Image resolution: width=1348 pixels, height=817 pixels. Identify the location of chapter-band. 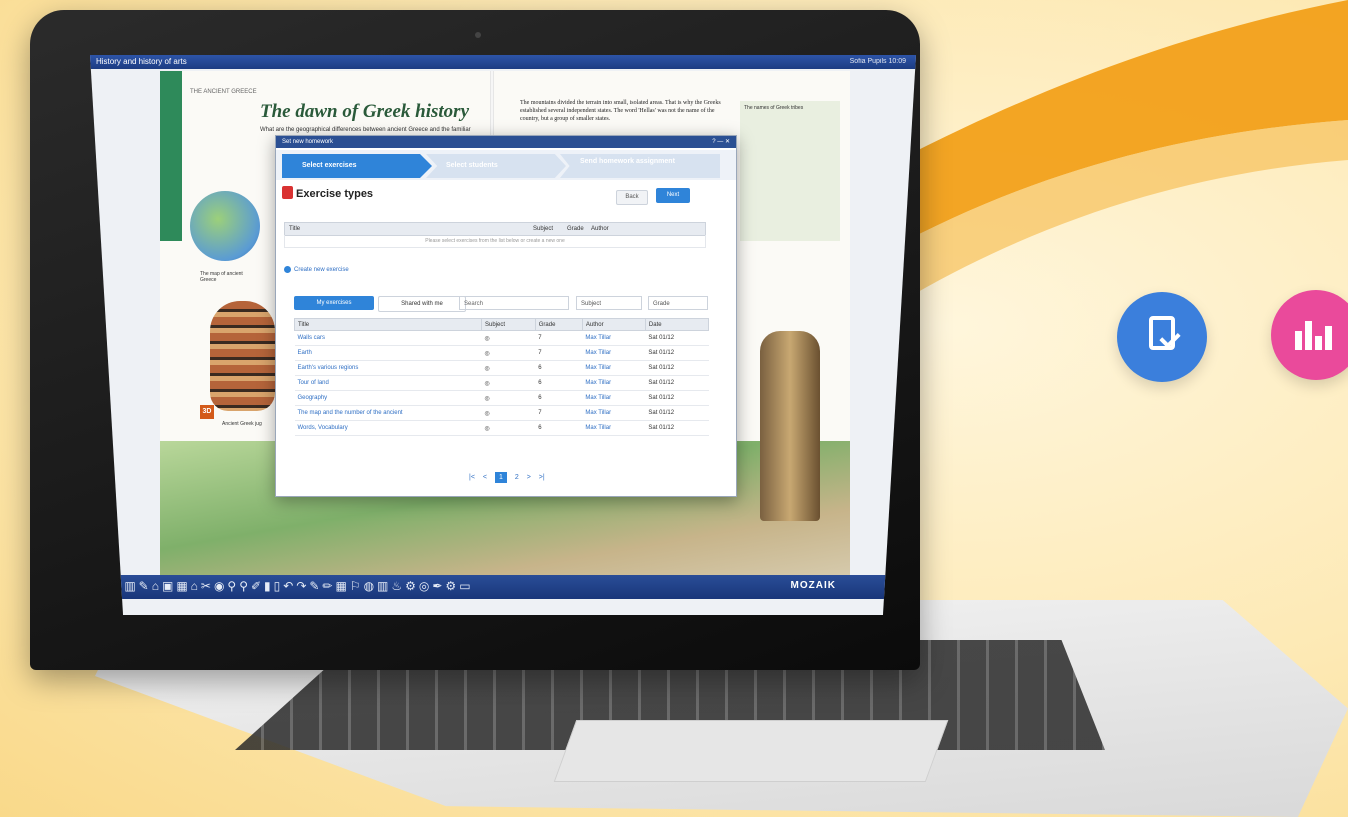
(171, 156).